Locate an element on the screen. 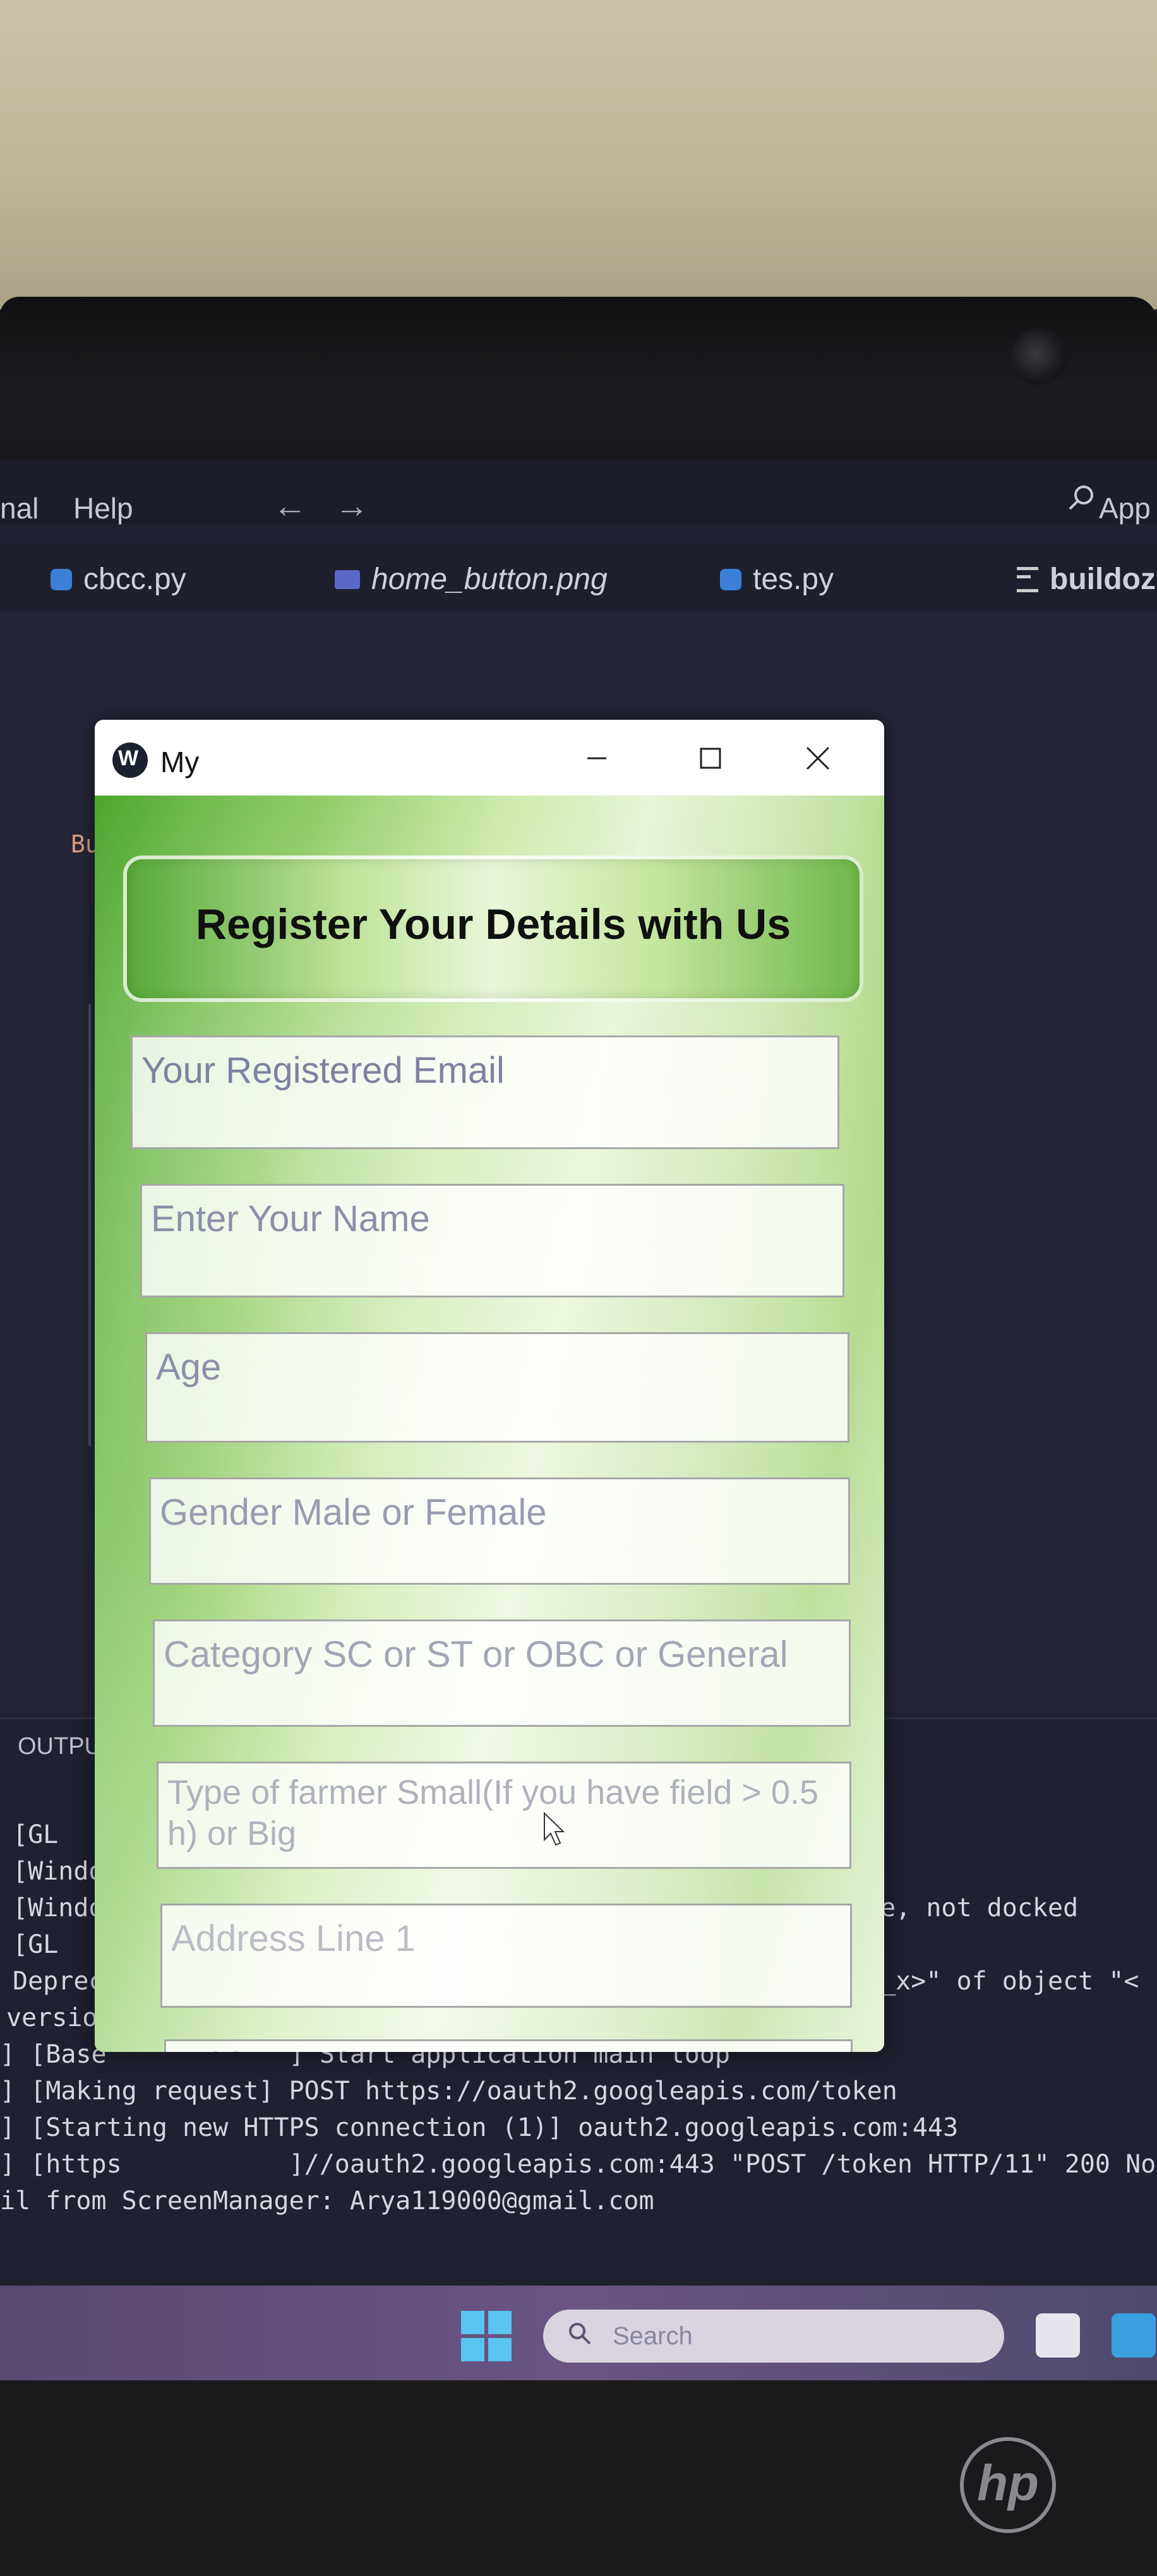 The image size is (1157, 2576). hp-logo: hp is located at coordinates (1008, 2485).